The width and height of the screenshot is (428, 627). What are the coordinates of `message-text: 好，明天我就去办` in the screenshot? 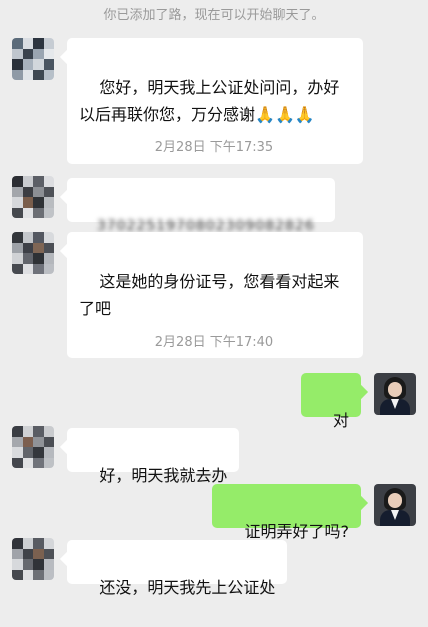 It's located at (163, 475).